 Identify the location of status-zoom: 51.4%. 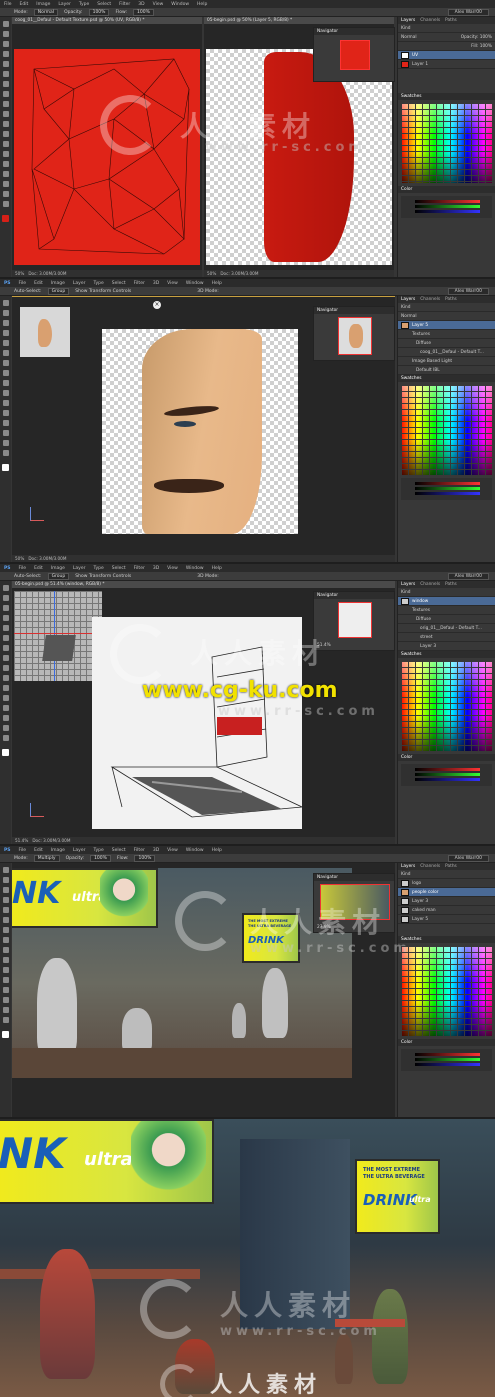
(21, 840).